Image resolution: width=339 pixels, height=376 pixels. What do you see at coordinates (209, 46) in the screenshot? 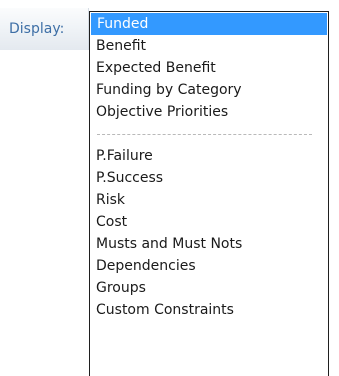
I see `dropdown-option-benefit: Benefit` at bounding box center [209, 46].